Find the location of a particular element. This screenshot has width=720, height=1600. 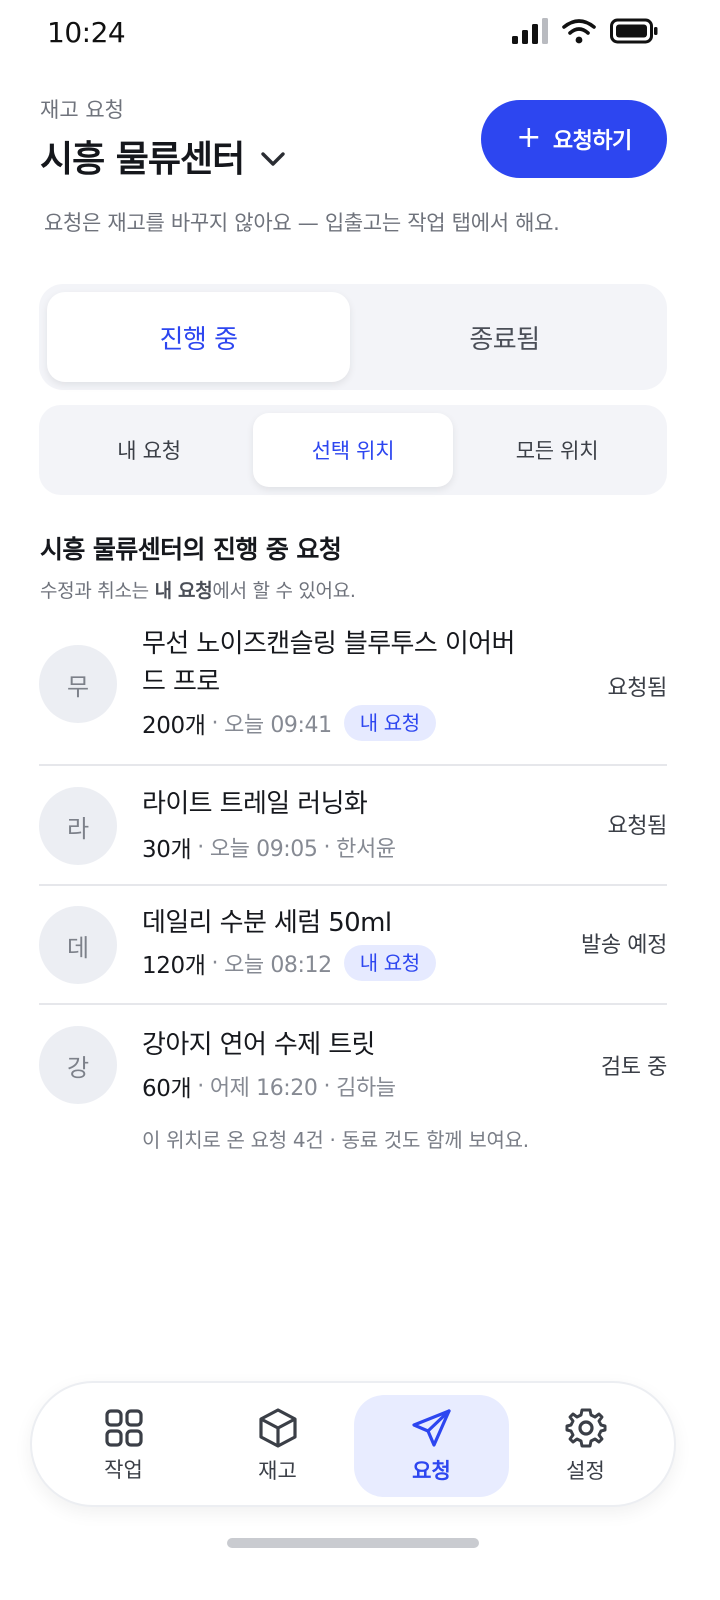

nav-label: 요청 is located at coordinates (431, 1471).